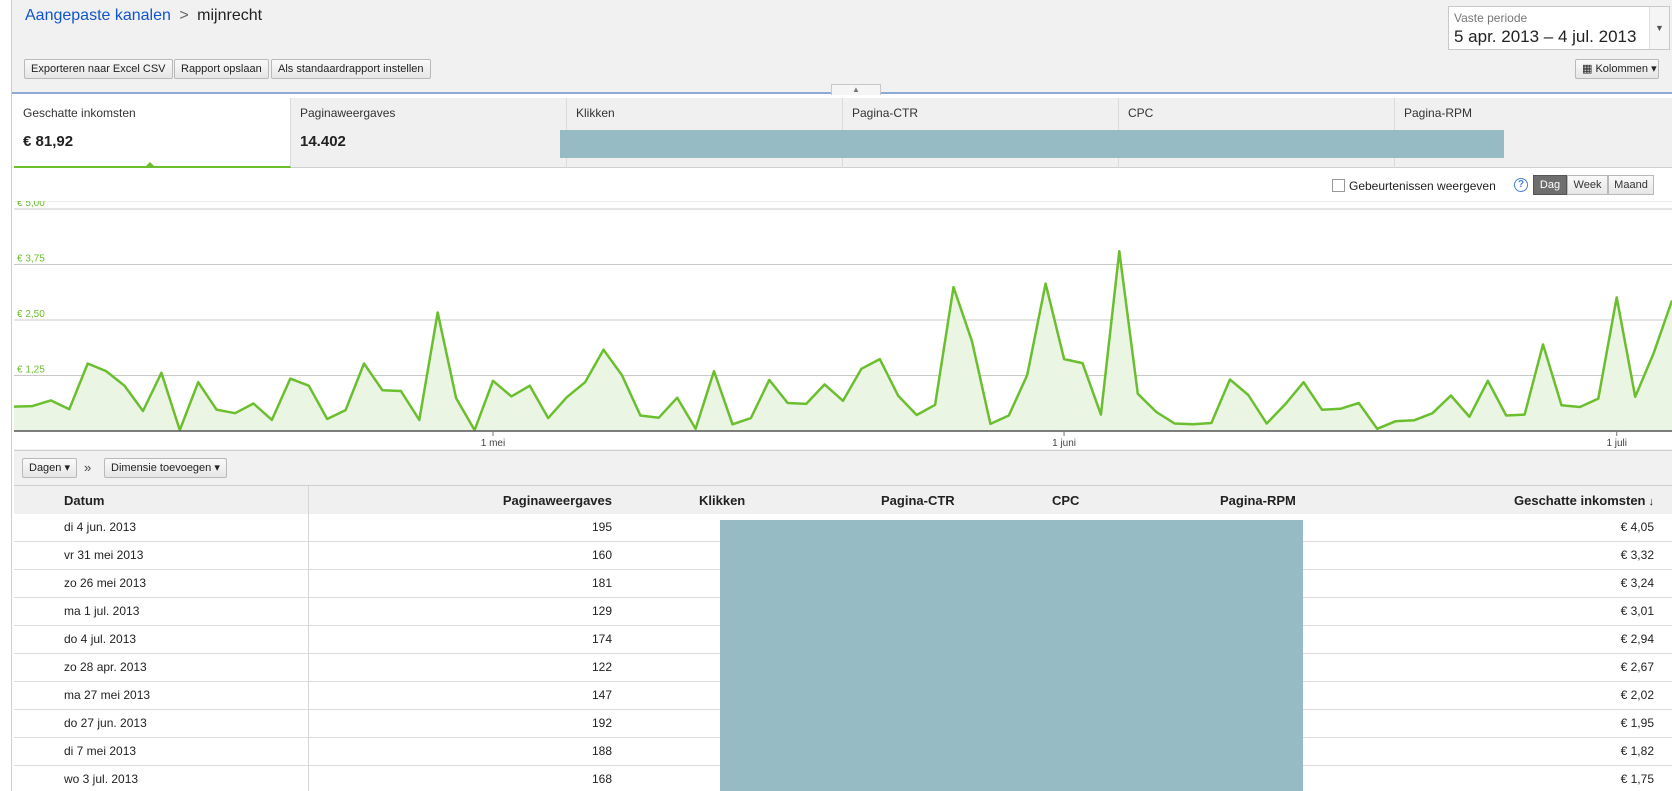  Describe the element at coordinates (1032, 144) in the screenshot. I see `redacted-metric-values` at that location.